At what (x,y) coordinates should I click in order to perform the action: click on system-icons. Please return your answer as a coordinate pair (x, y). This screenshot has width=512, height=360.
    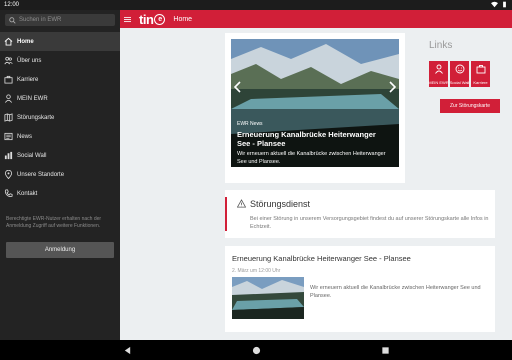
    Looking at the image, I should click on (499, 4).